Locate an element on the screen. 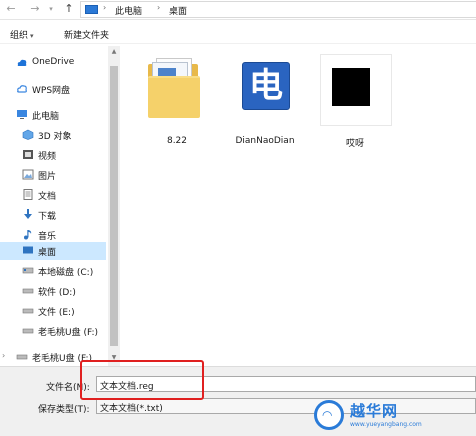 The image size is (476, 436). wifi-icon: ◠ is located at coordinates (327, 415).